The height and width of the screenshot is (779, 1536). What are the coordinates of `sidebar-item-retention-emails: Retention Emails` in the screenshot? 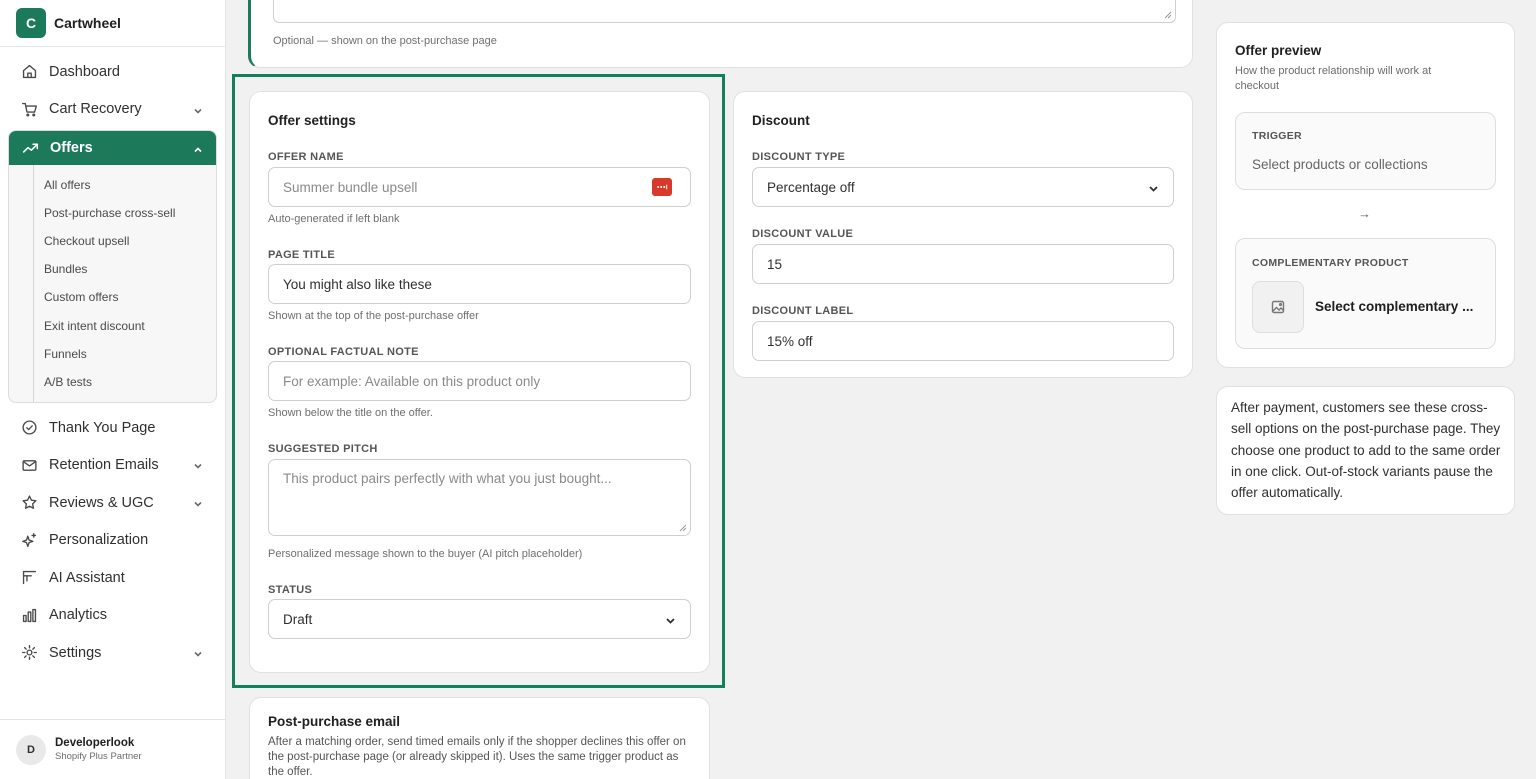 It's located at (112, 465).